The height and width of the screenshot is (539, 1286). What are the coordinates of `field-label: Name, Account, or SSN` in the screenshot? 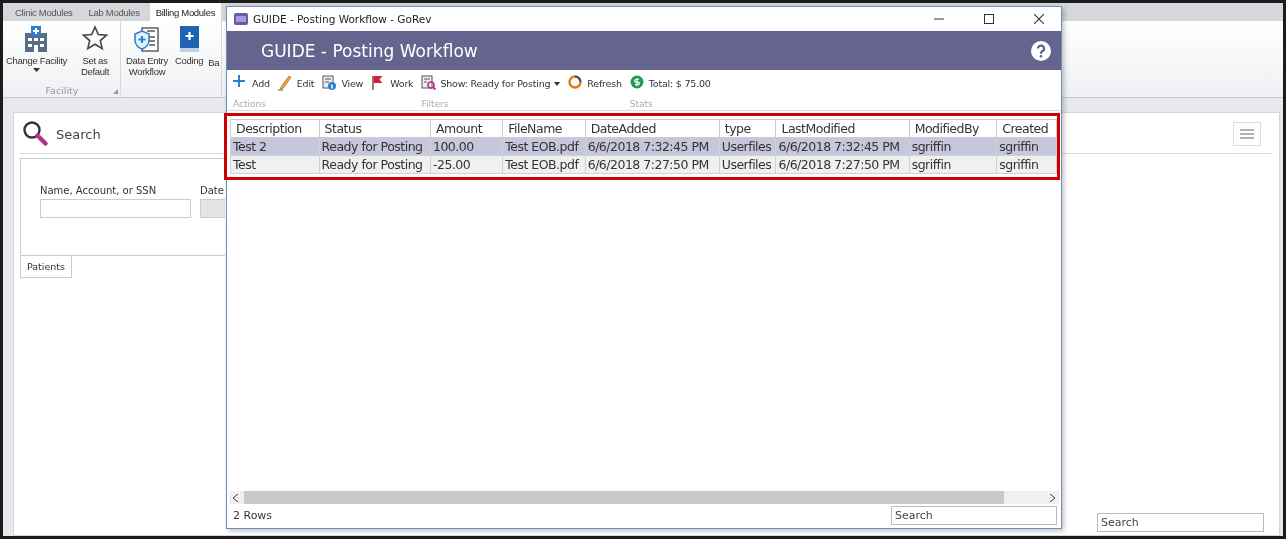 It's located at (99, 190).